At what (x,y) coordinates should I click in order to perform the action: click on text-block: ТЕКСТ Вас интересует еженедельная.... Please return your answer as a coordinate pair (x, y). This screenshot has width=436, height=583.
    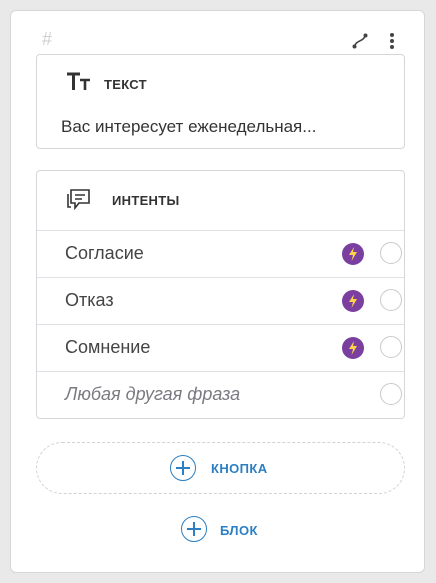
    Looking at the image, I should click on (220, 101).